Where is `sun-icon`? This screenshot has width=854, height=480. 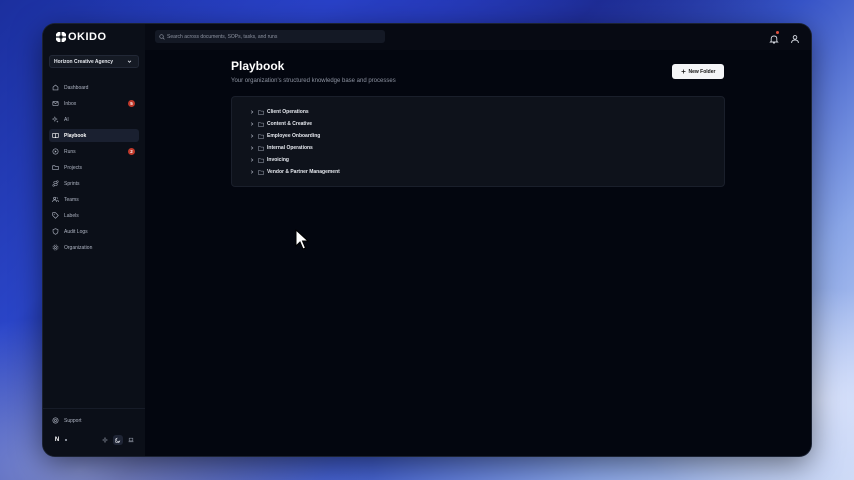 sun-icon is located at coordinates (105, 440).